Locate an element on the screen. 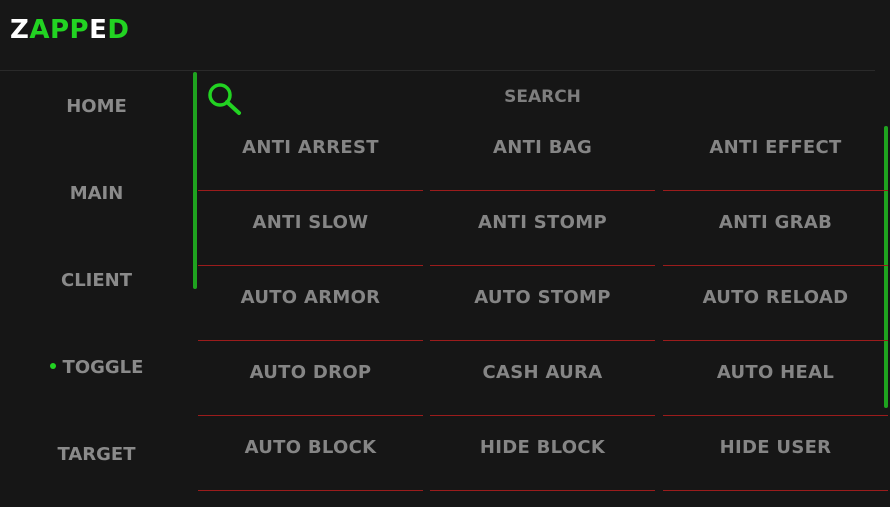 The width and height of the screenshot is (890, 507). toggle-hide-block: HIDE BLOCK is located at coordinates (542, 453).